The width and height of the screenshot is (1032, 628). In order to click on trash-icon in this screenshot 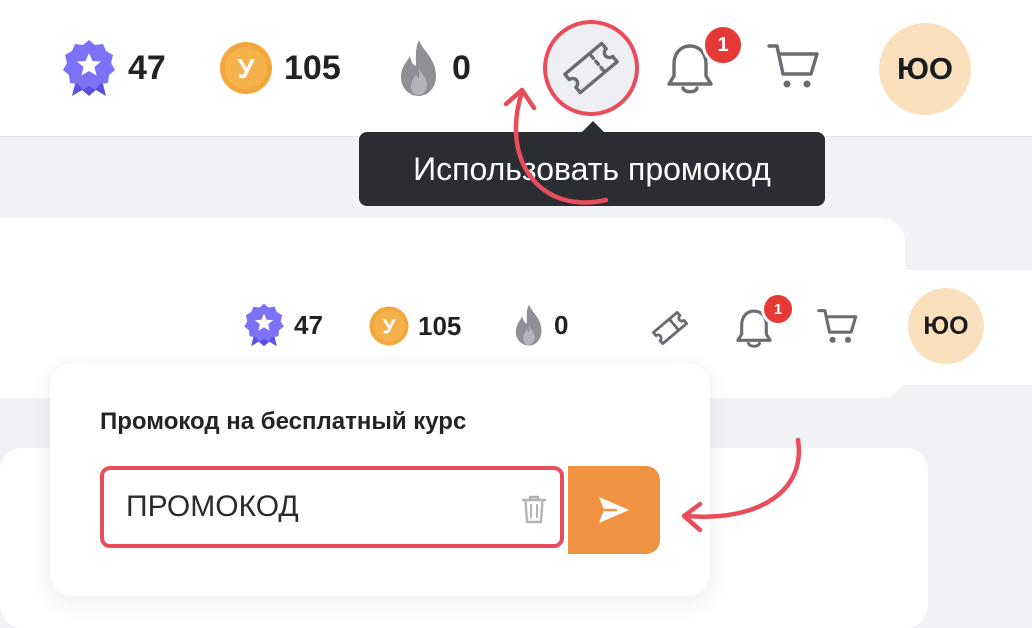, I will do `click(534, 509)`.